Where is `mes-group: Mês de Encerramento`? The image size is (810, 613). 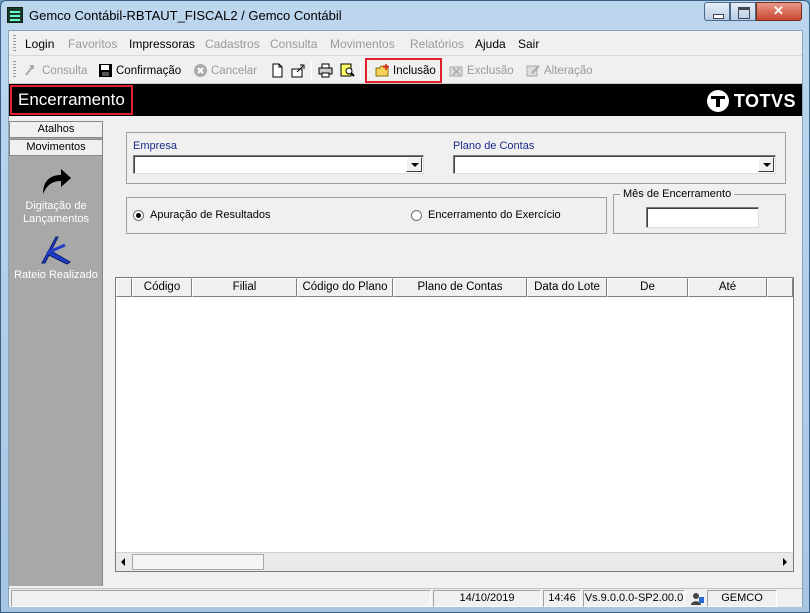 mes-group: Mês de Encerramento is located at coordinates (699, 211).